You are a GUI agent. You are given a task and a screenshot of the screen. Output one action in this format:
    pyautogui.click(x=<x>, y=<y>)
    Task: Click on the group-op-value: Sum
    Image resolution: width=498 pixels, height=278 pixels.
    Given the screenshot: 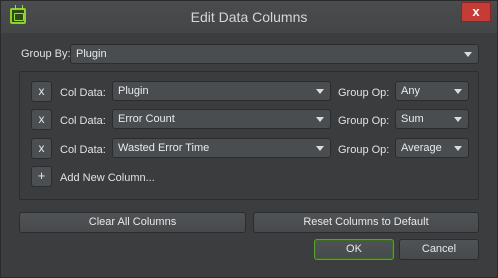 What is the action you would take?
    pyautogui.click(x=412, y=119)
    